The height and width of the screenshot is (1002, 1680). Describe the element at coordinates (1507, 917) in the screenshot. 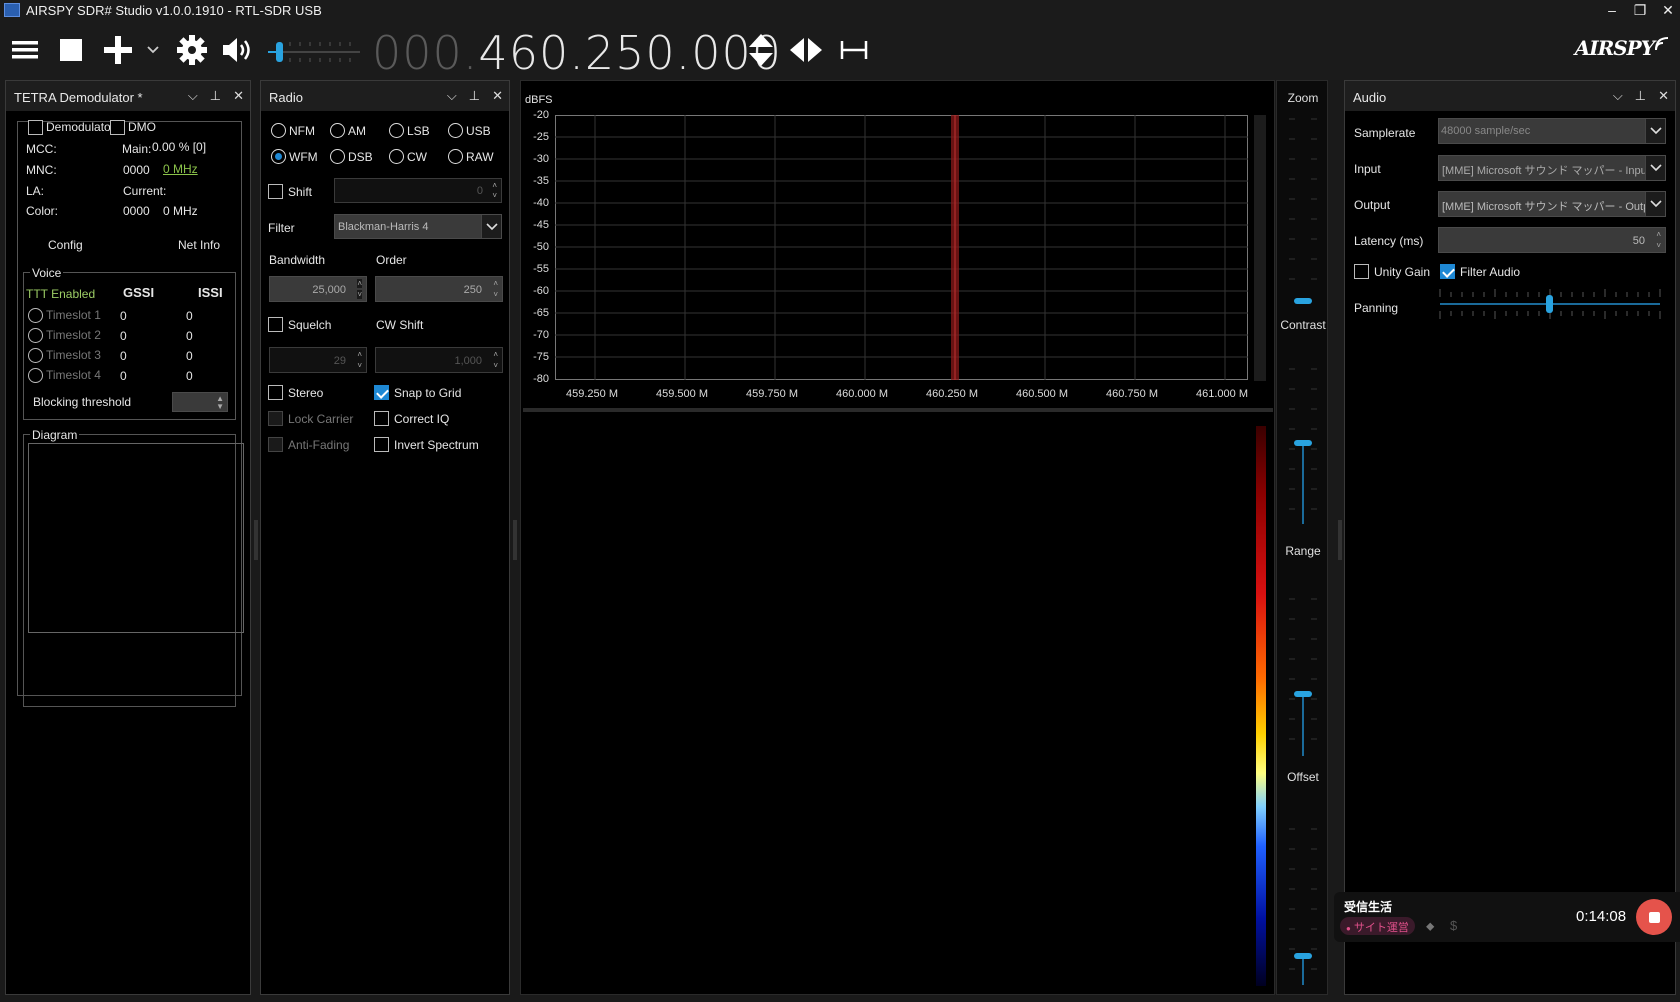

I see `recording-notification: 受信生活 ● サイト運営 ⬥ $ 0:14:08` at that location.